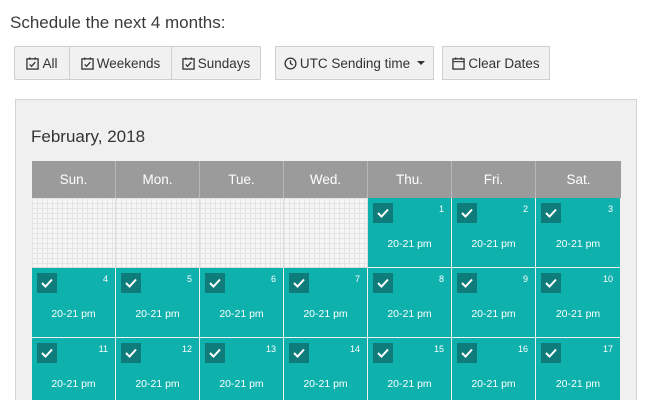  I want to click on day-cell: 9 20-21 pm, so click(494, 303).